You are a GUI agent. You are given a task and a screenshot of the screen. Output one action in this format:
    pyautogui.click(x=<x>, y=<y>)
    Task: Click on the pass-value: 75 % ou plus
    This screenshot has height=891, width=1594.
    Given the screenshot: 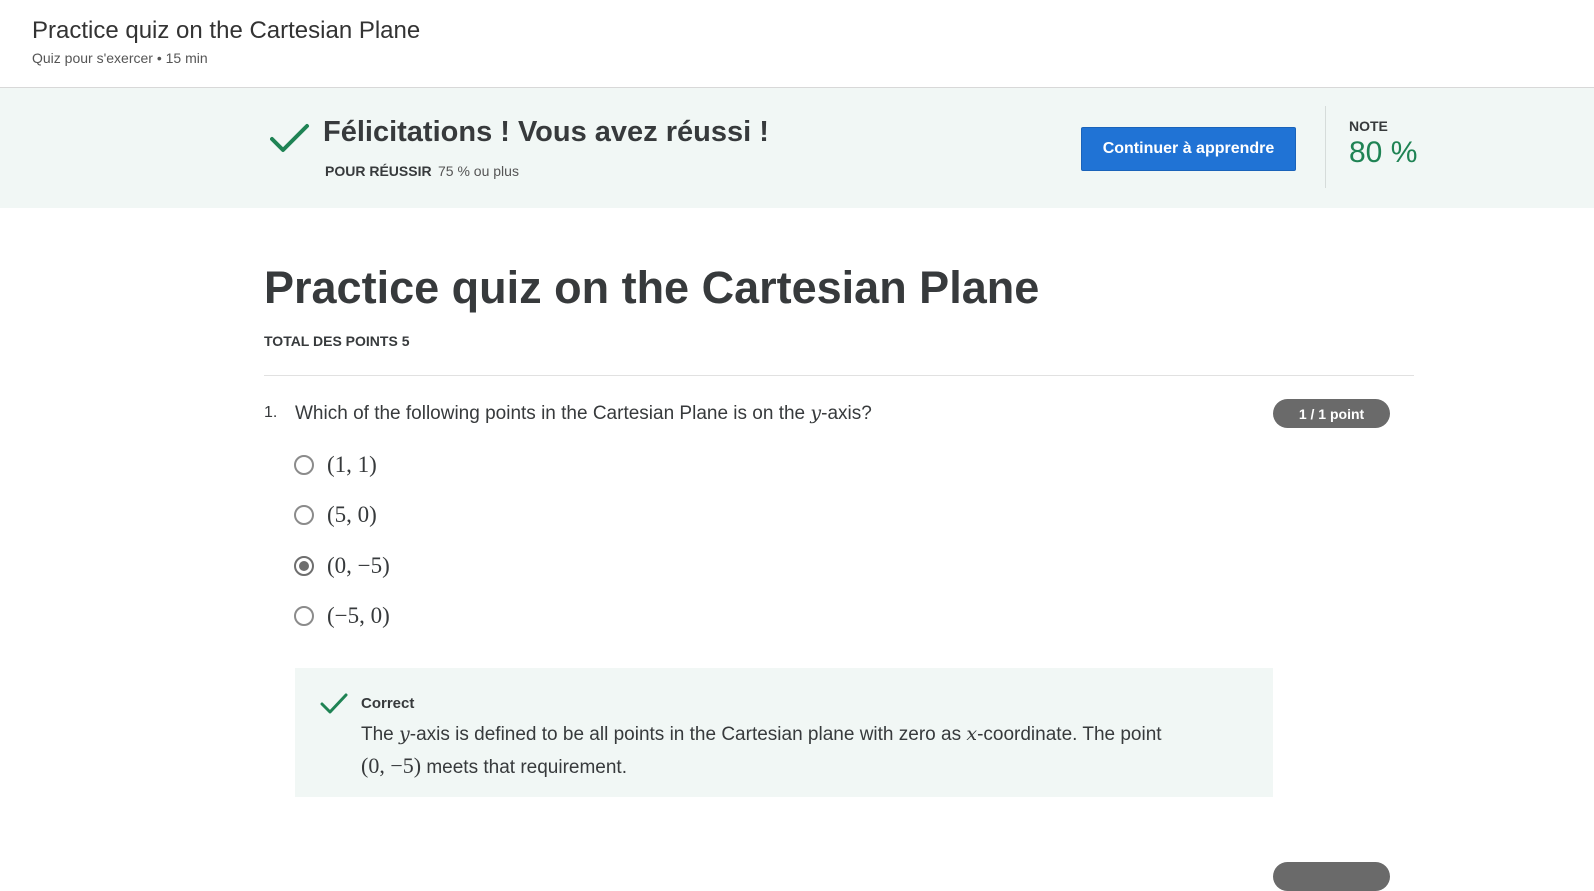 What is the action you would take?
    pyautogui.click(x=478, y=171)
    